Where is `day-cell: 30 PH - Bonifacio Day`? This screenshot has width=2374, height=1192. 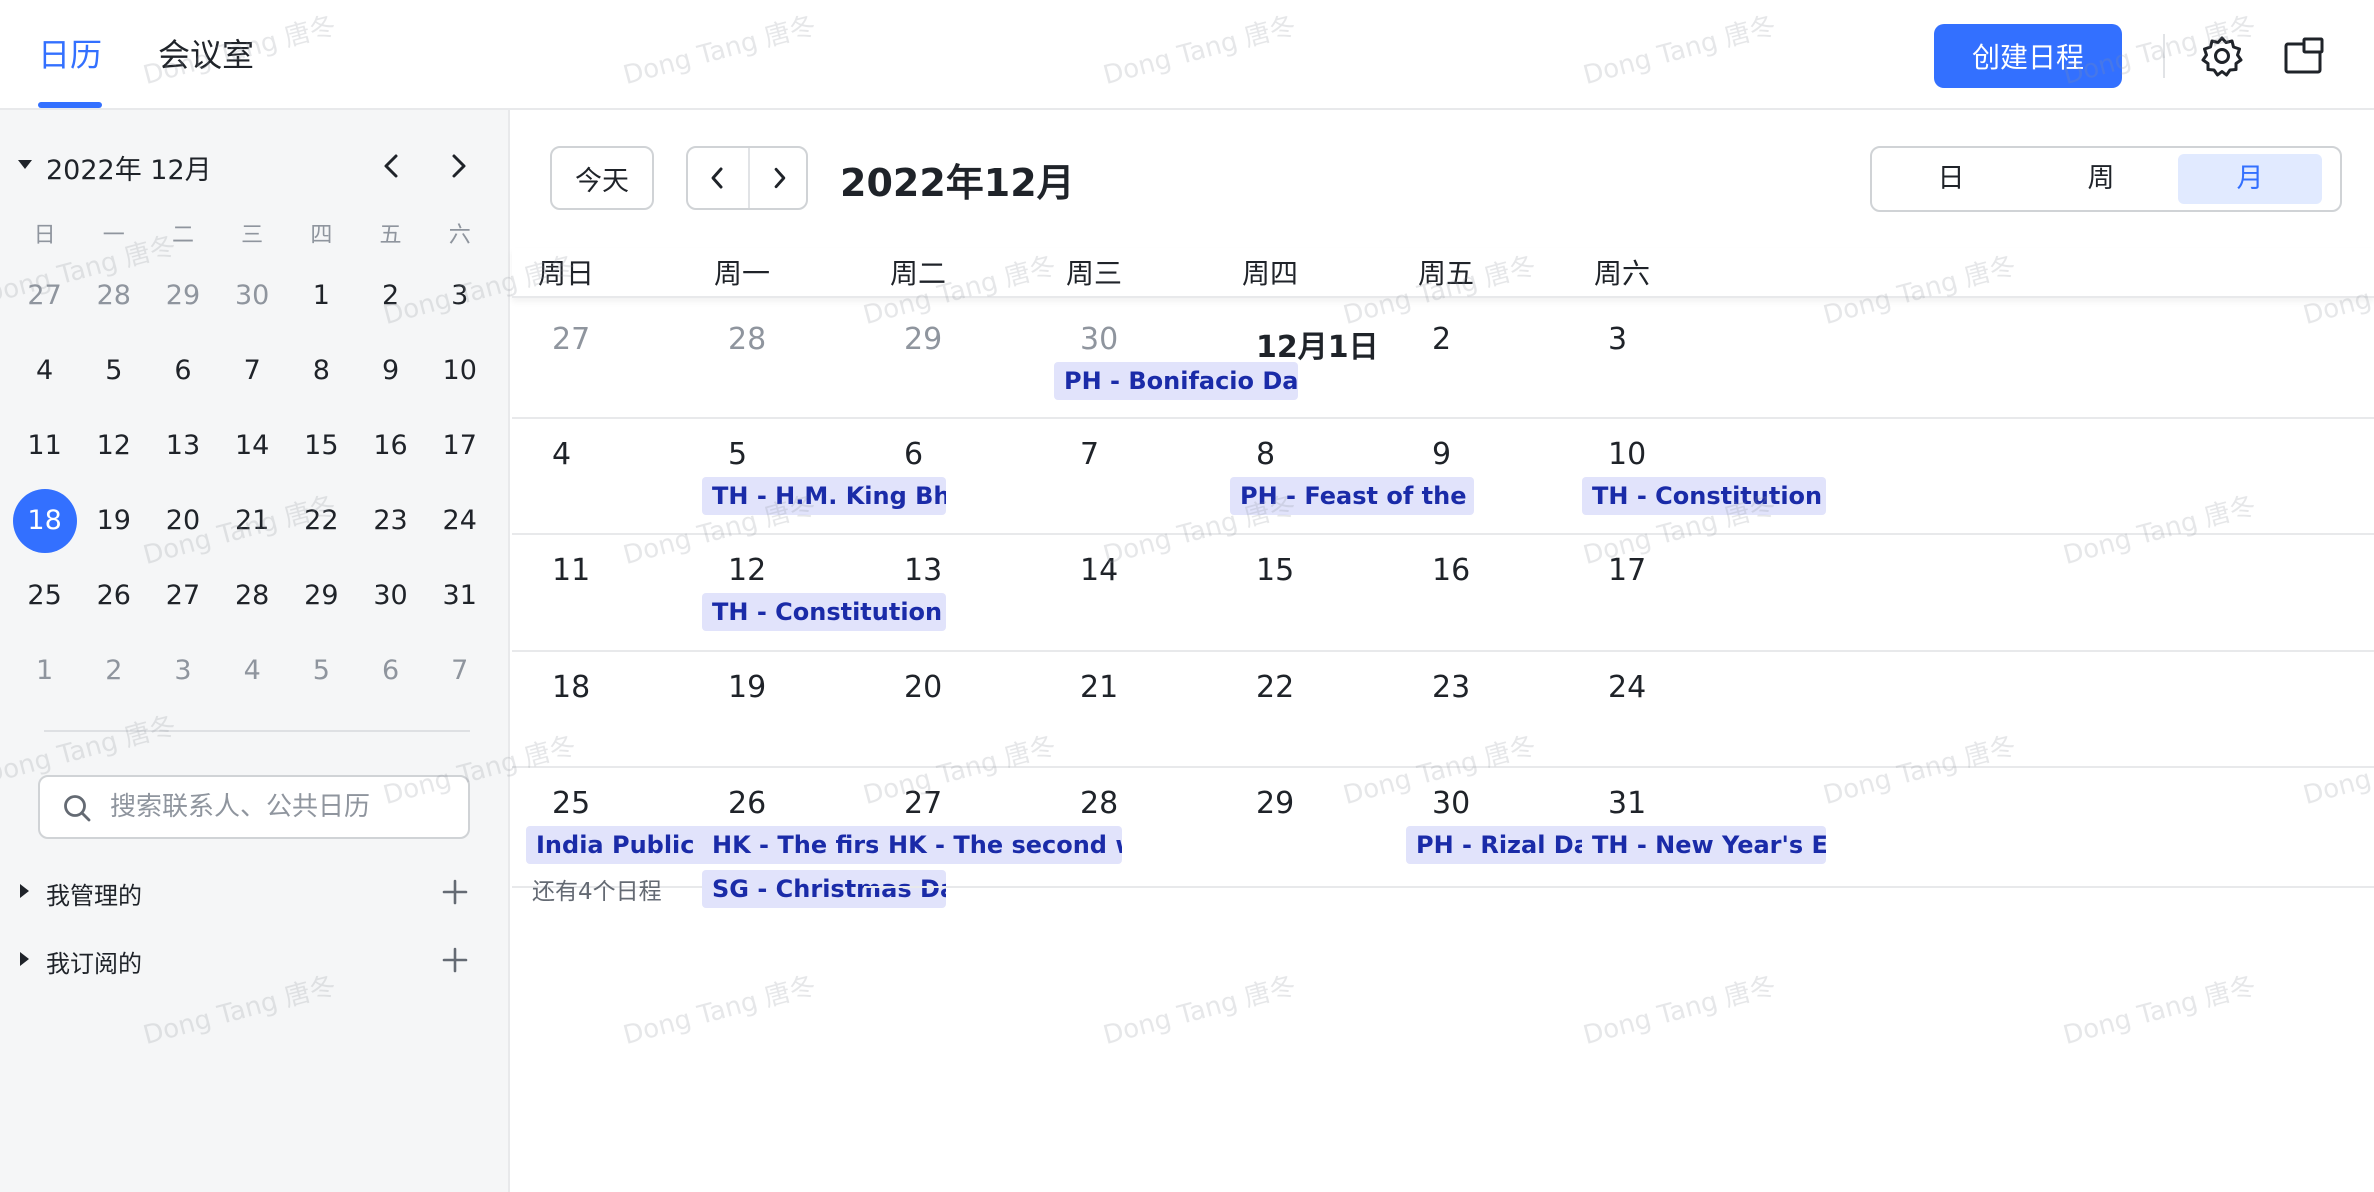 day-cell: 30 PH - Bonifacio Day is located at coordinates (1169, 361).